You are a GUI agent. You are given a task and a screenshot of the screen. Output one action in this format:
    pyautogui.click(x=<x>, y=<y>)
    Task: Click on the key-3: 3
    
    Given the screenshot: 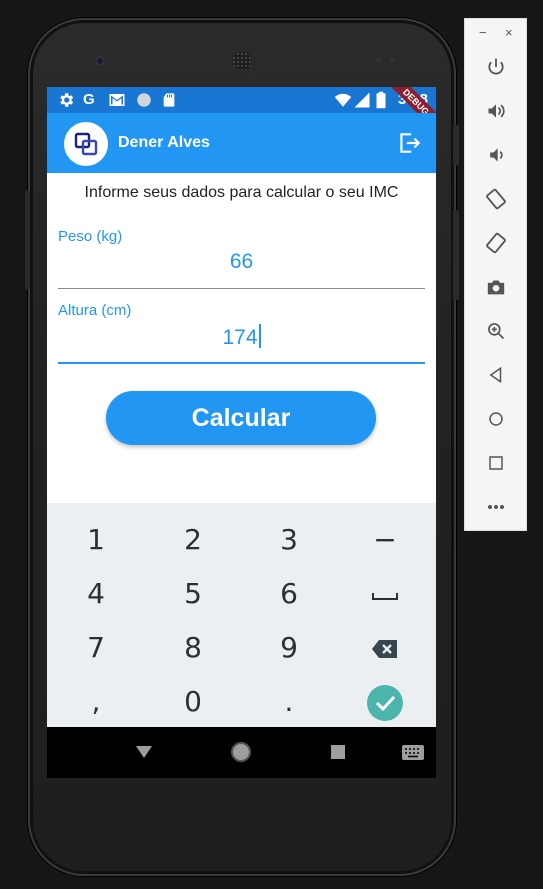 What is the action you would take?
    pyautogui.click(x=289, y=540)
    